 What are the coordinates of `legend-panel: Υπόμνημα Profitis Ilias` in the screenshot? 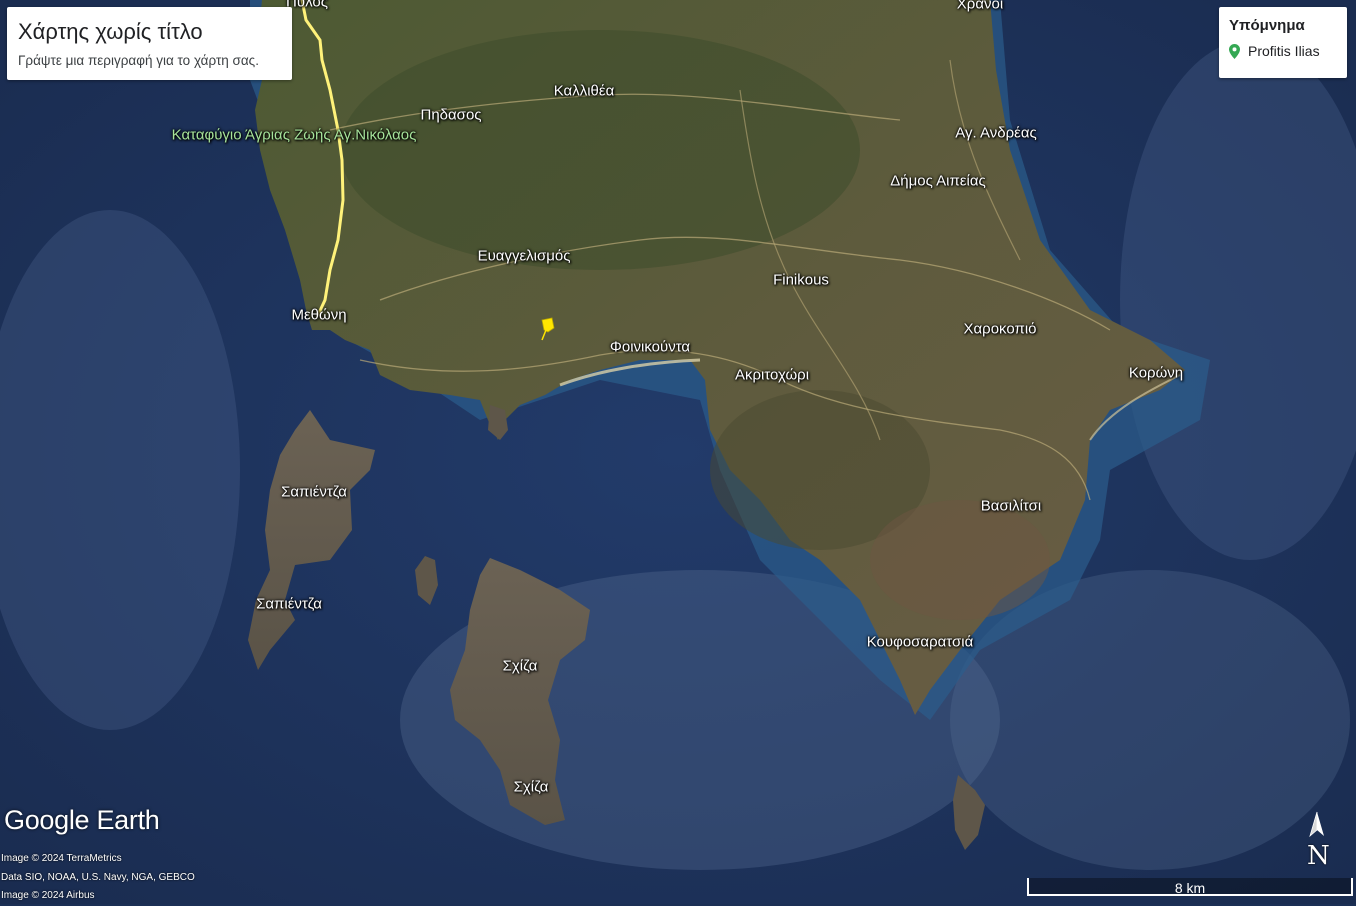 It's located at (1283, 42).